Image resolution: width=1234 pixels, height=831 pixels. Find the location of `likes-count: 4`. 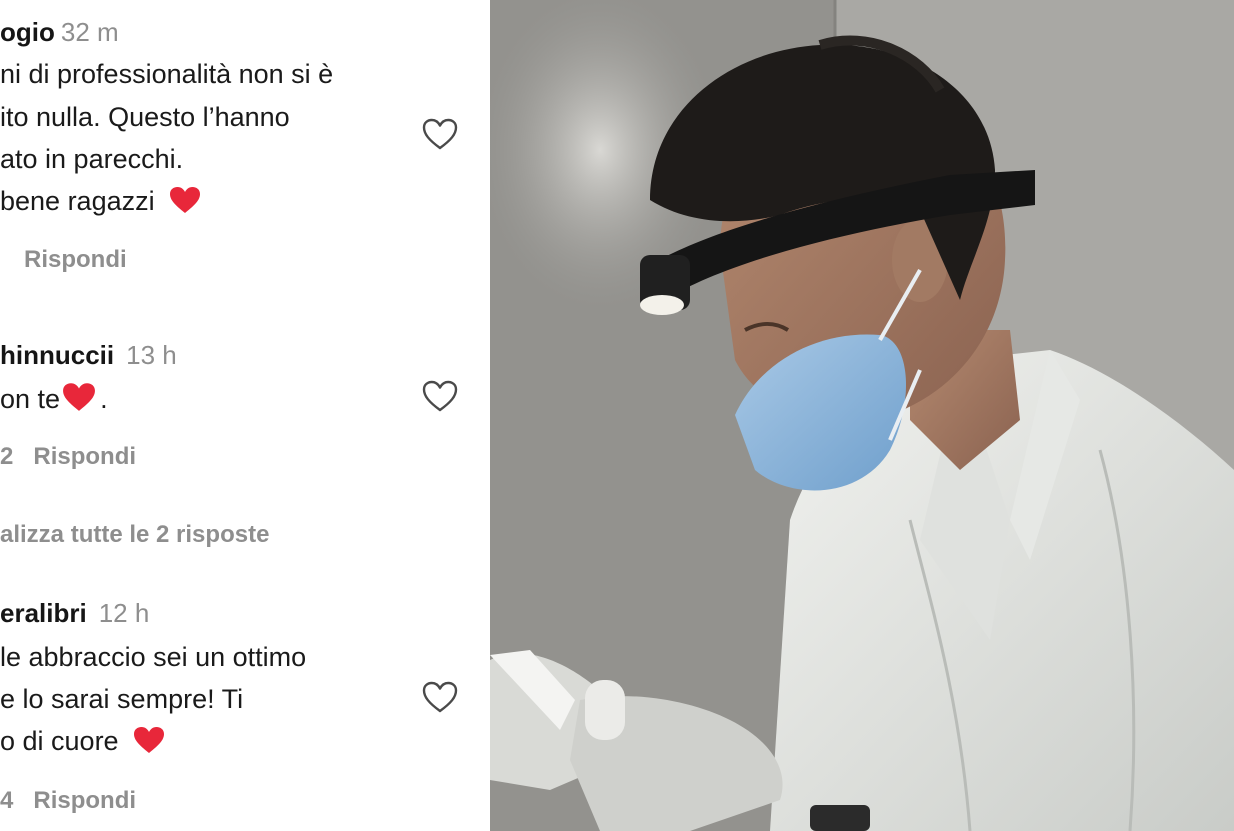

likes-count: 4 is located at coordinates (6, 800).